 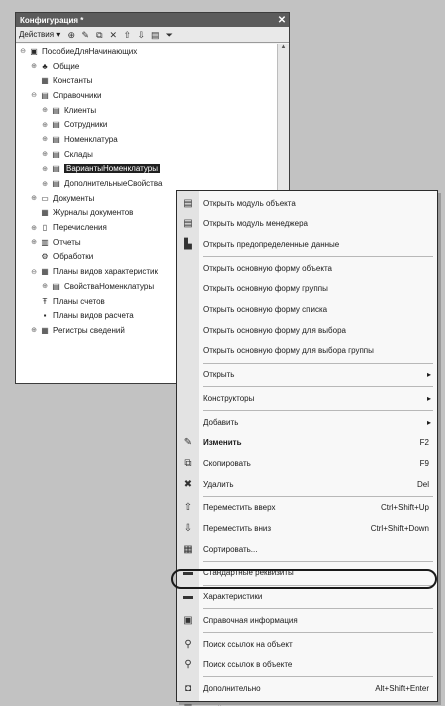 I want to click on menu-item: ▤ Открыть модуль объекта, so click(x=307, y=203).